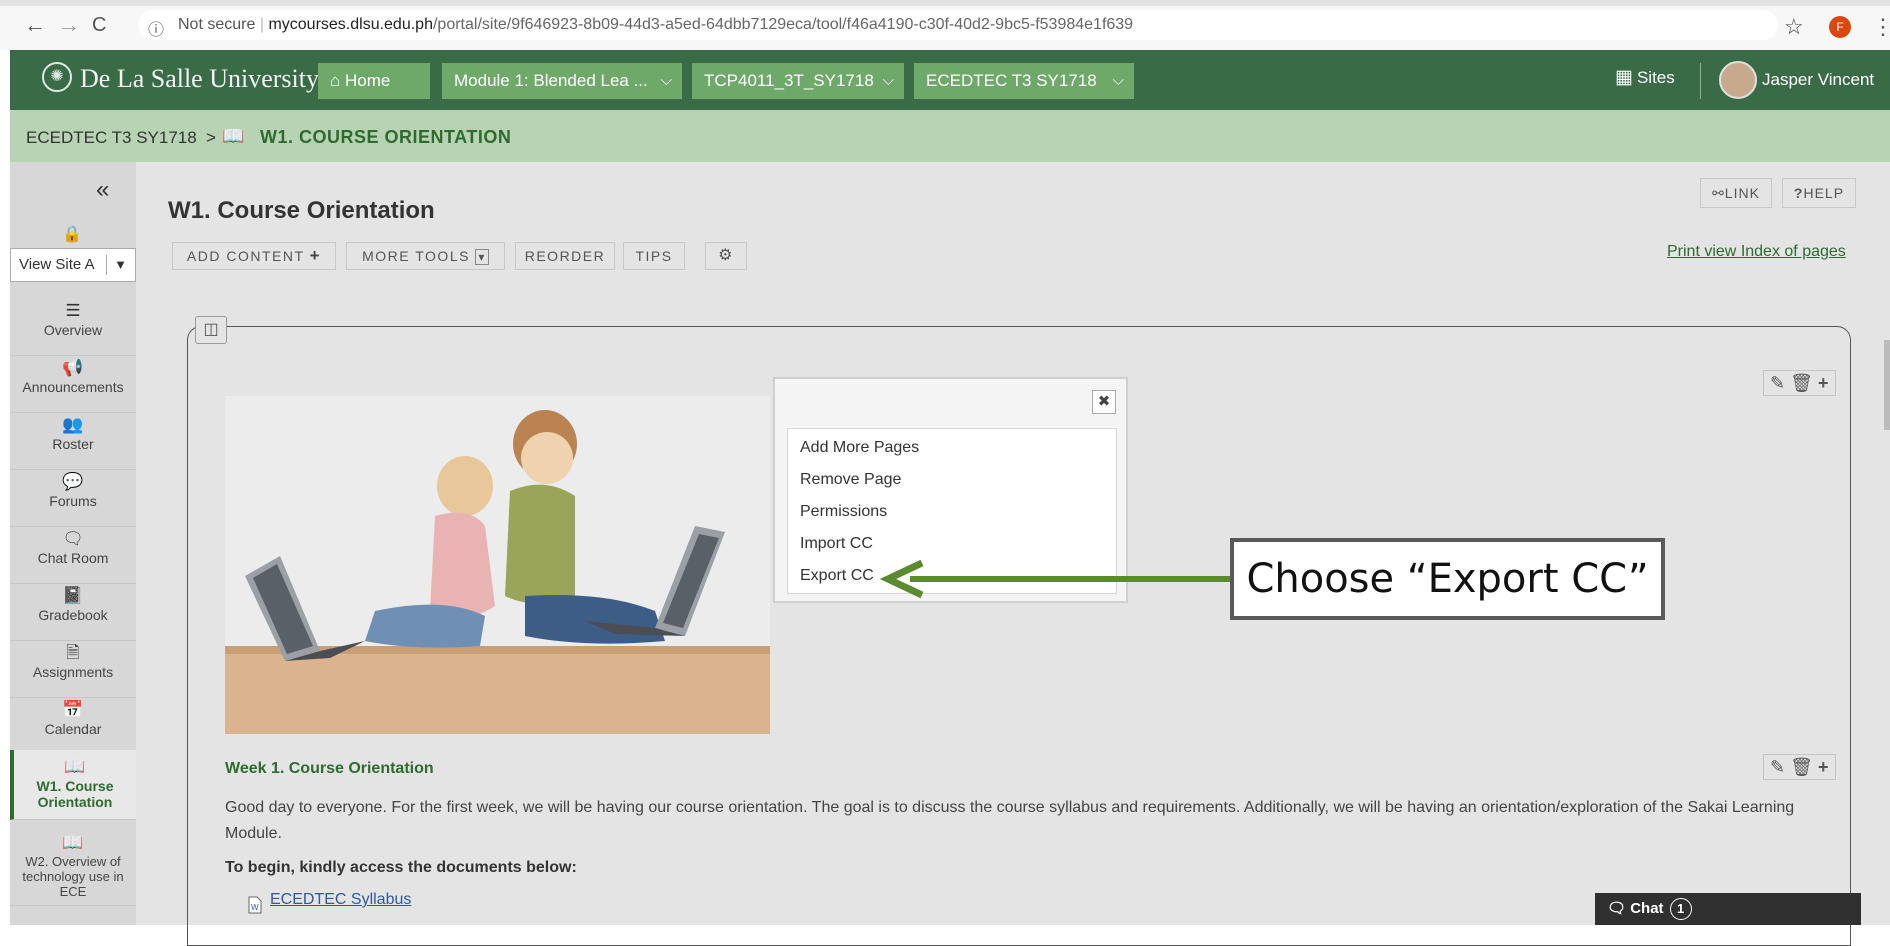 This screenshot has width=1890, height=946. Describe the element at coordinates (233, 136) in the screenshot. I see `open-book-icon: 📖` at that location.